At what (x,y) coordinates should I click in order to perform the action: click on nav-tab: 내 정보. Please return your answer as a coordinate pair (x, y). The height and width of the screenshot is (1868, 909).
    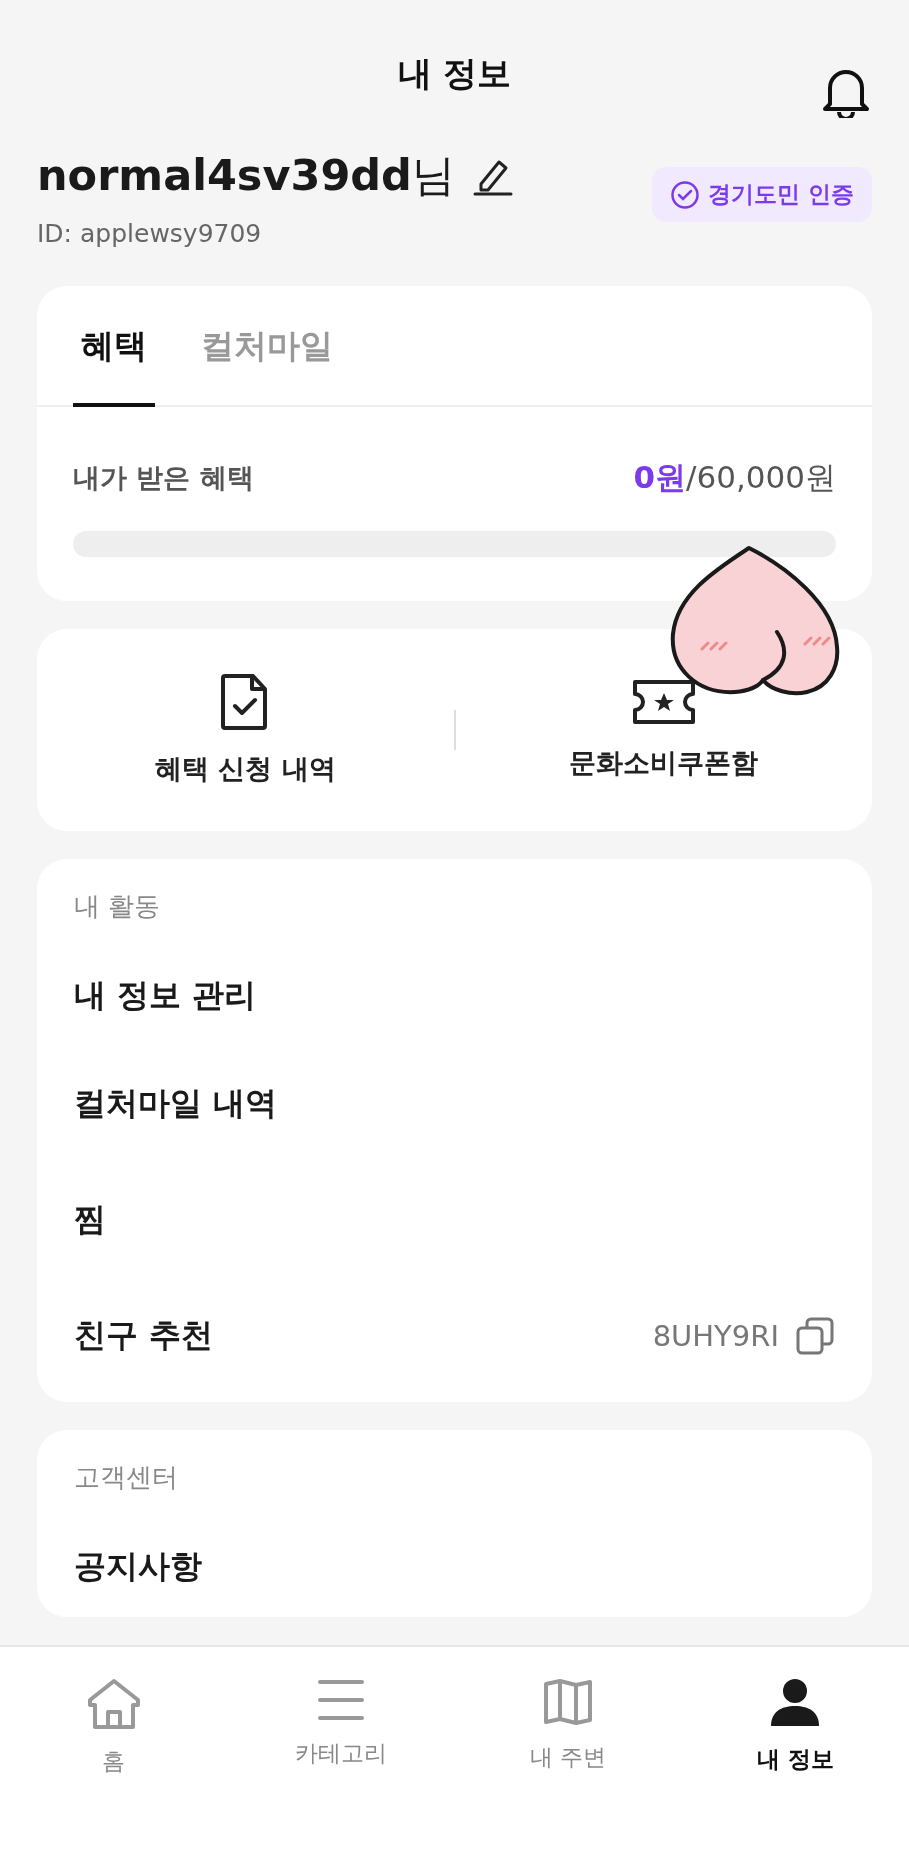
    Looking at the image, I should click on (795, 1726).